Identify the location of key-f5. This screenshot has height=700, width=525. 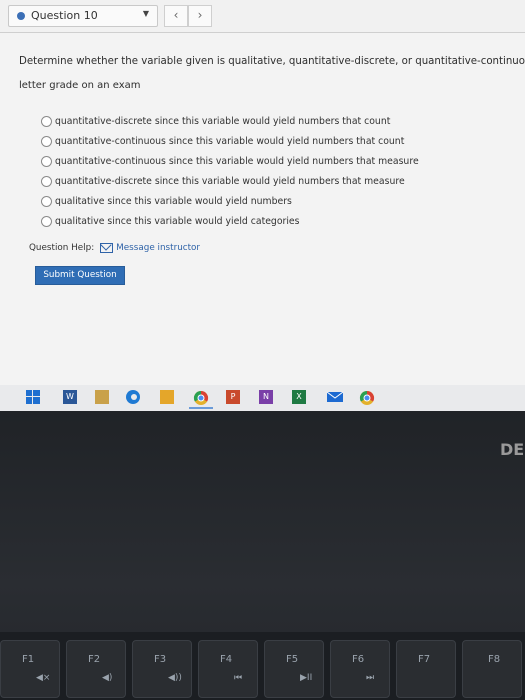
(294, 669).